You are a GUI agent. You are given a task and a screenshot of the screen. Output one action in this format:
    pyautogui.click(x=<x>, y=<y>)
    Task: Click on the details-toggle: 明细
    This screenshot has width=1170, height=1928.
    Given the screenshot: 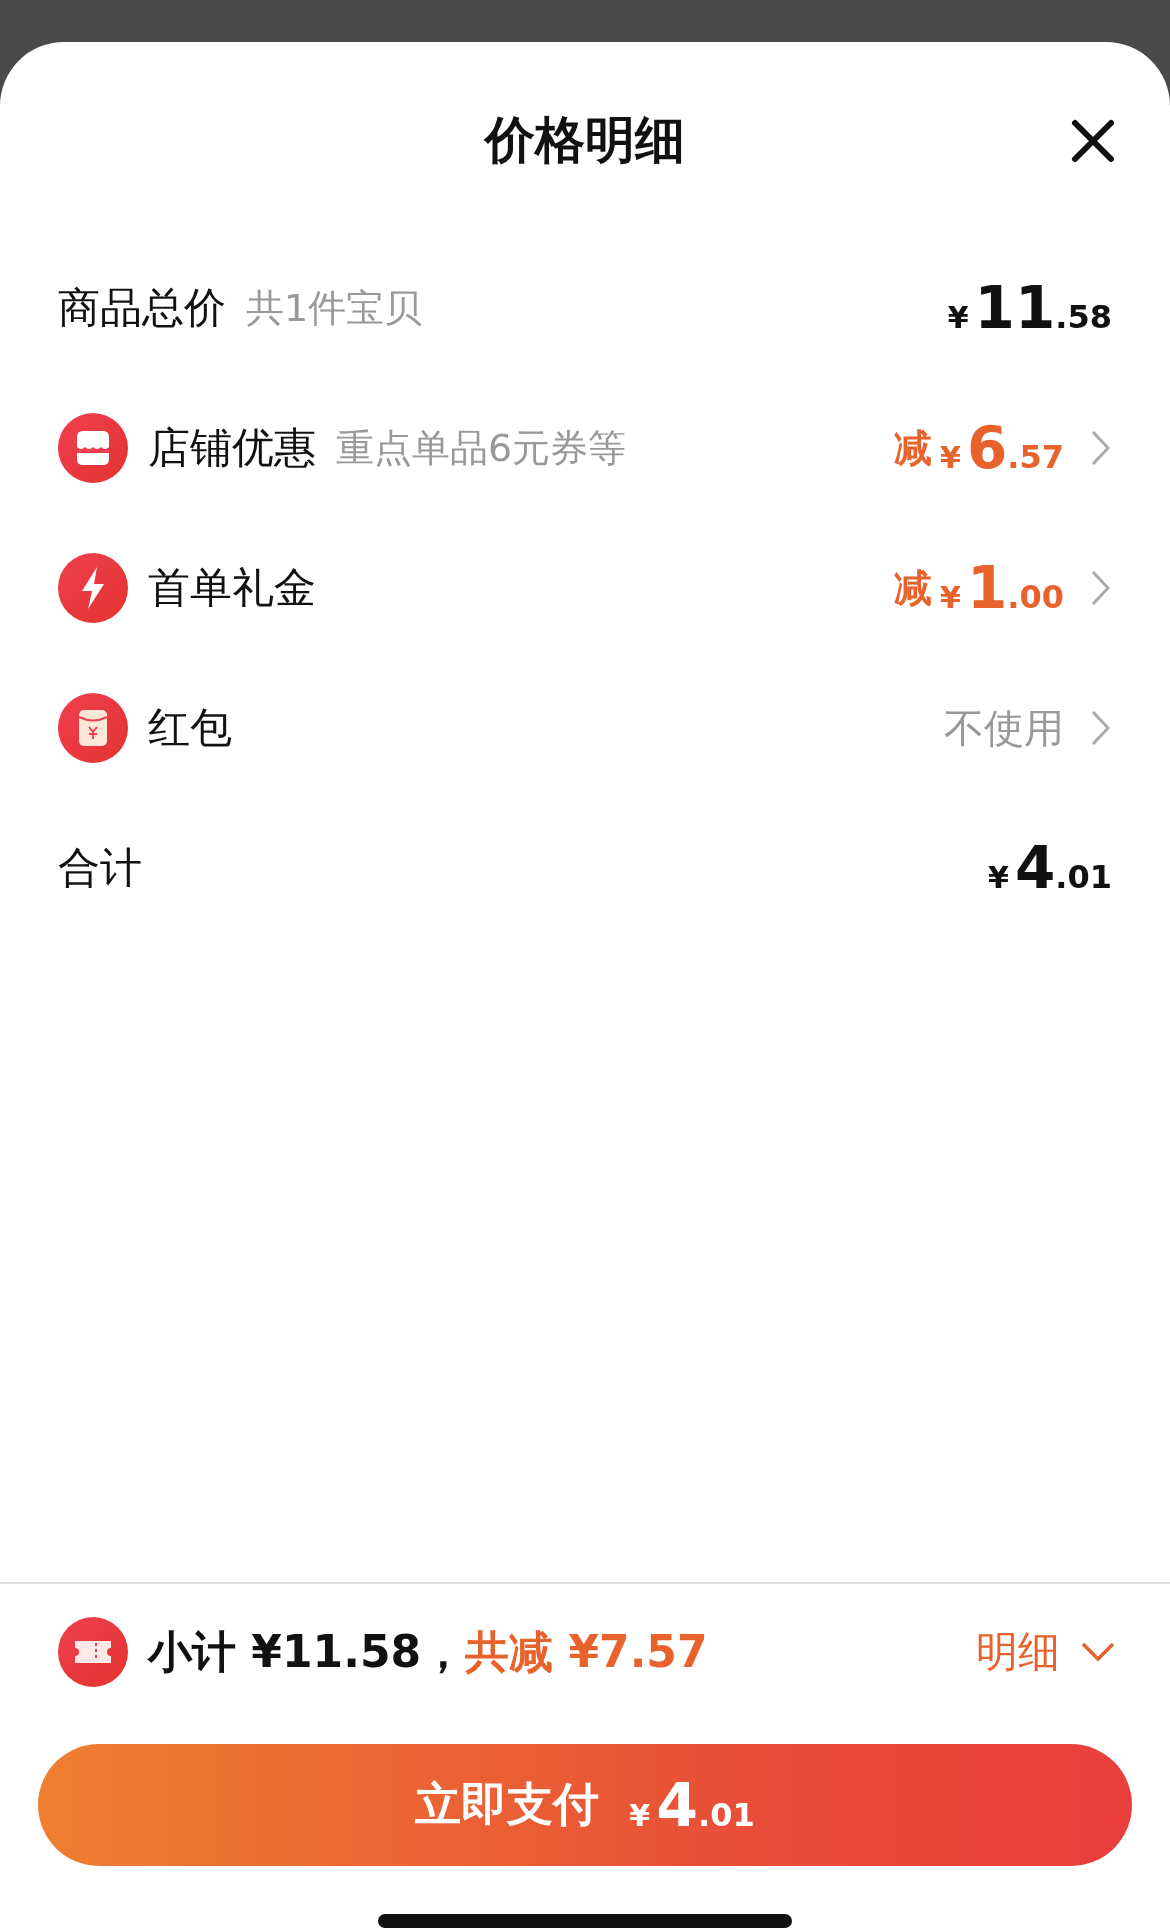 What is the action you would take?
    pyautogui.click(x=1046, y=1652)
    